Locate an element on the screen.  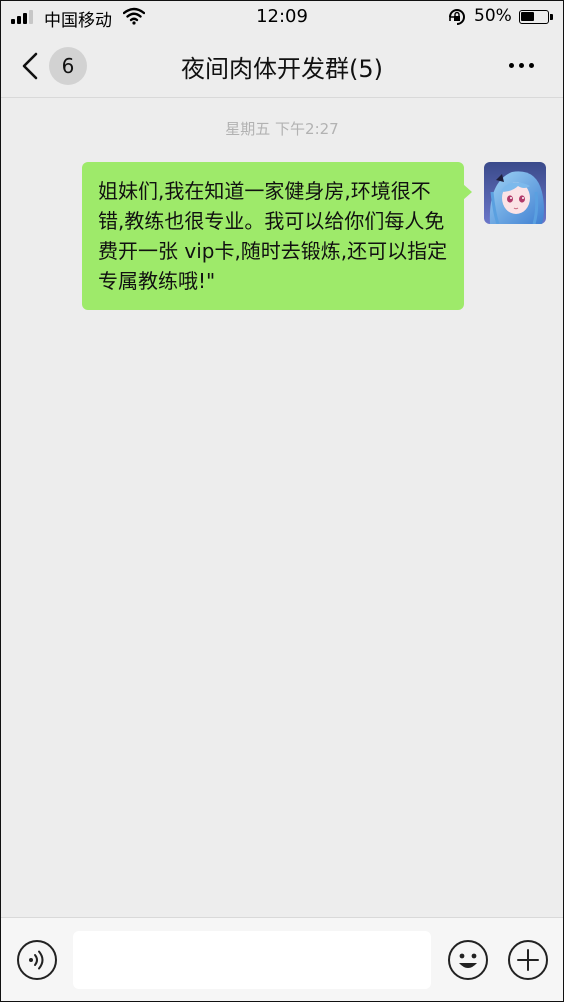
input-bar is located at coordinates (282, 959).